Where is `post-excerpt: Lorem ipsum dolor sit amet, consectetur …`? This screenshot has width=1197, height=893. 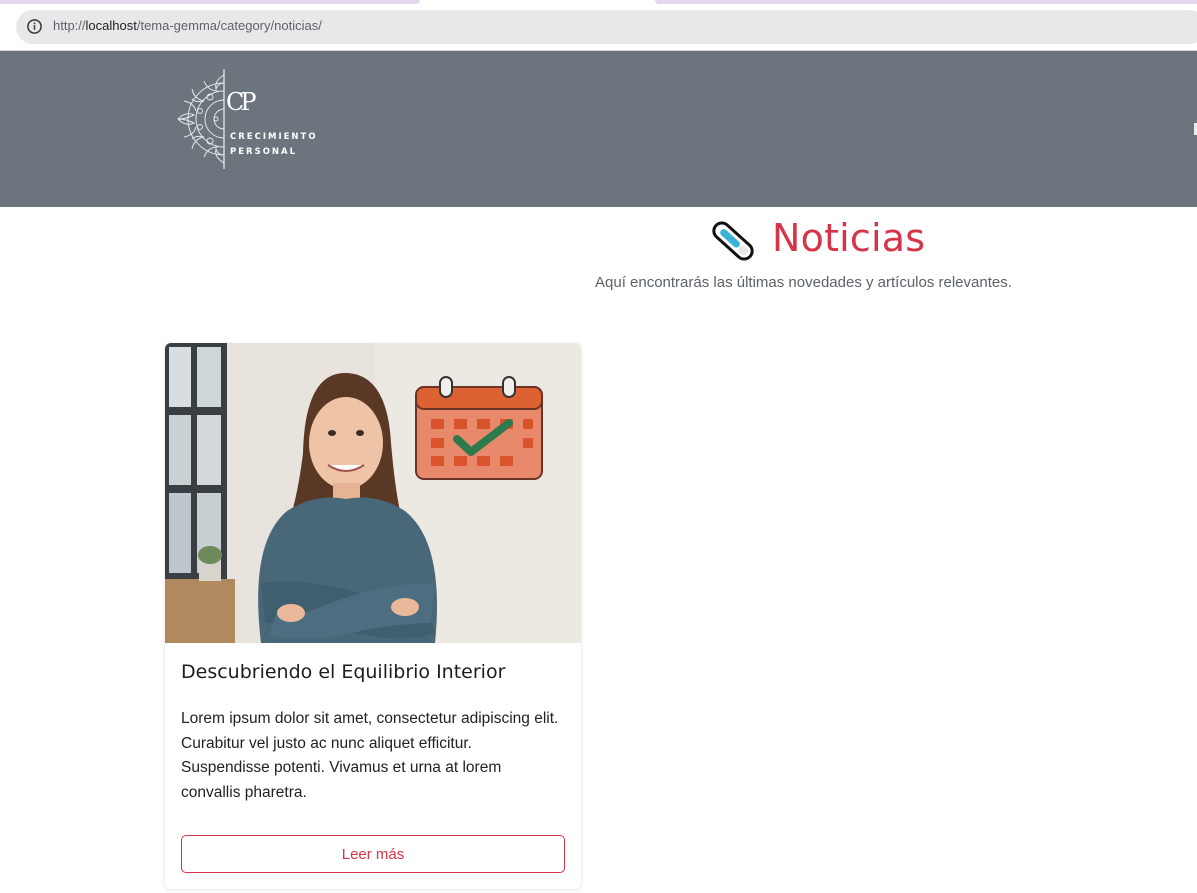
post-excerpt: Lorem ipsum dolor sit amet, consectetur … is located at coordinates (370, 755).